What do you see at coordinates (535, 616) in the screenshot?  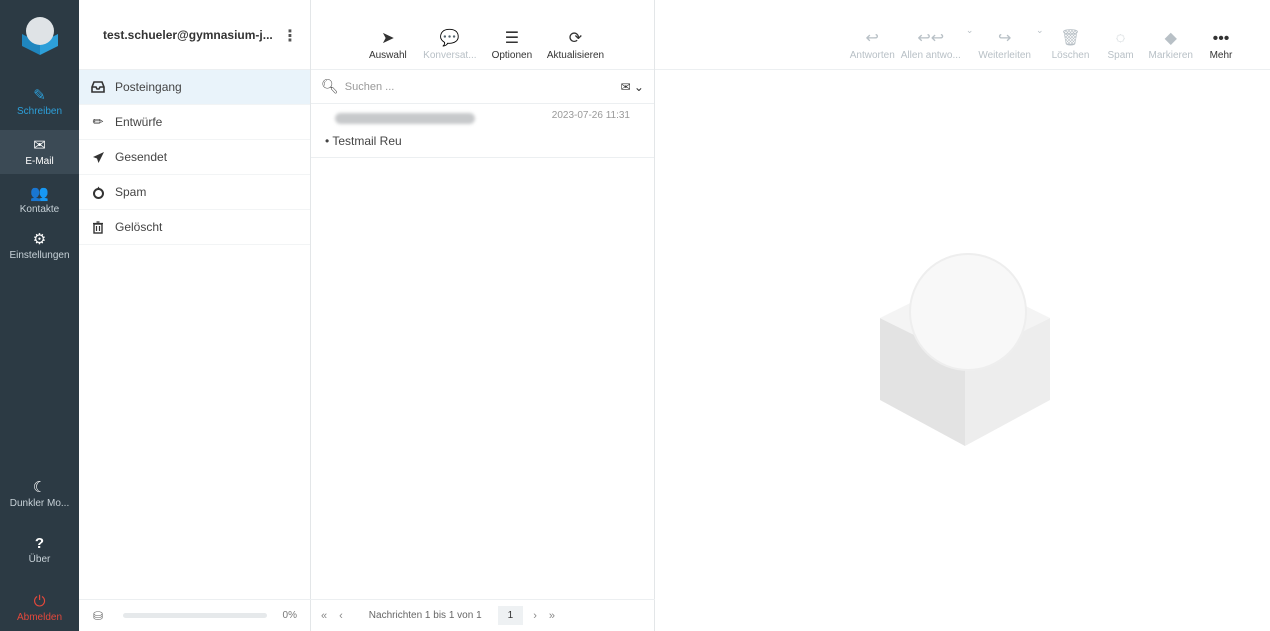 I see `next-page-button: ›` at bounding box center [535, 616].